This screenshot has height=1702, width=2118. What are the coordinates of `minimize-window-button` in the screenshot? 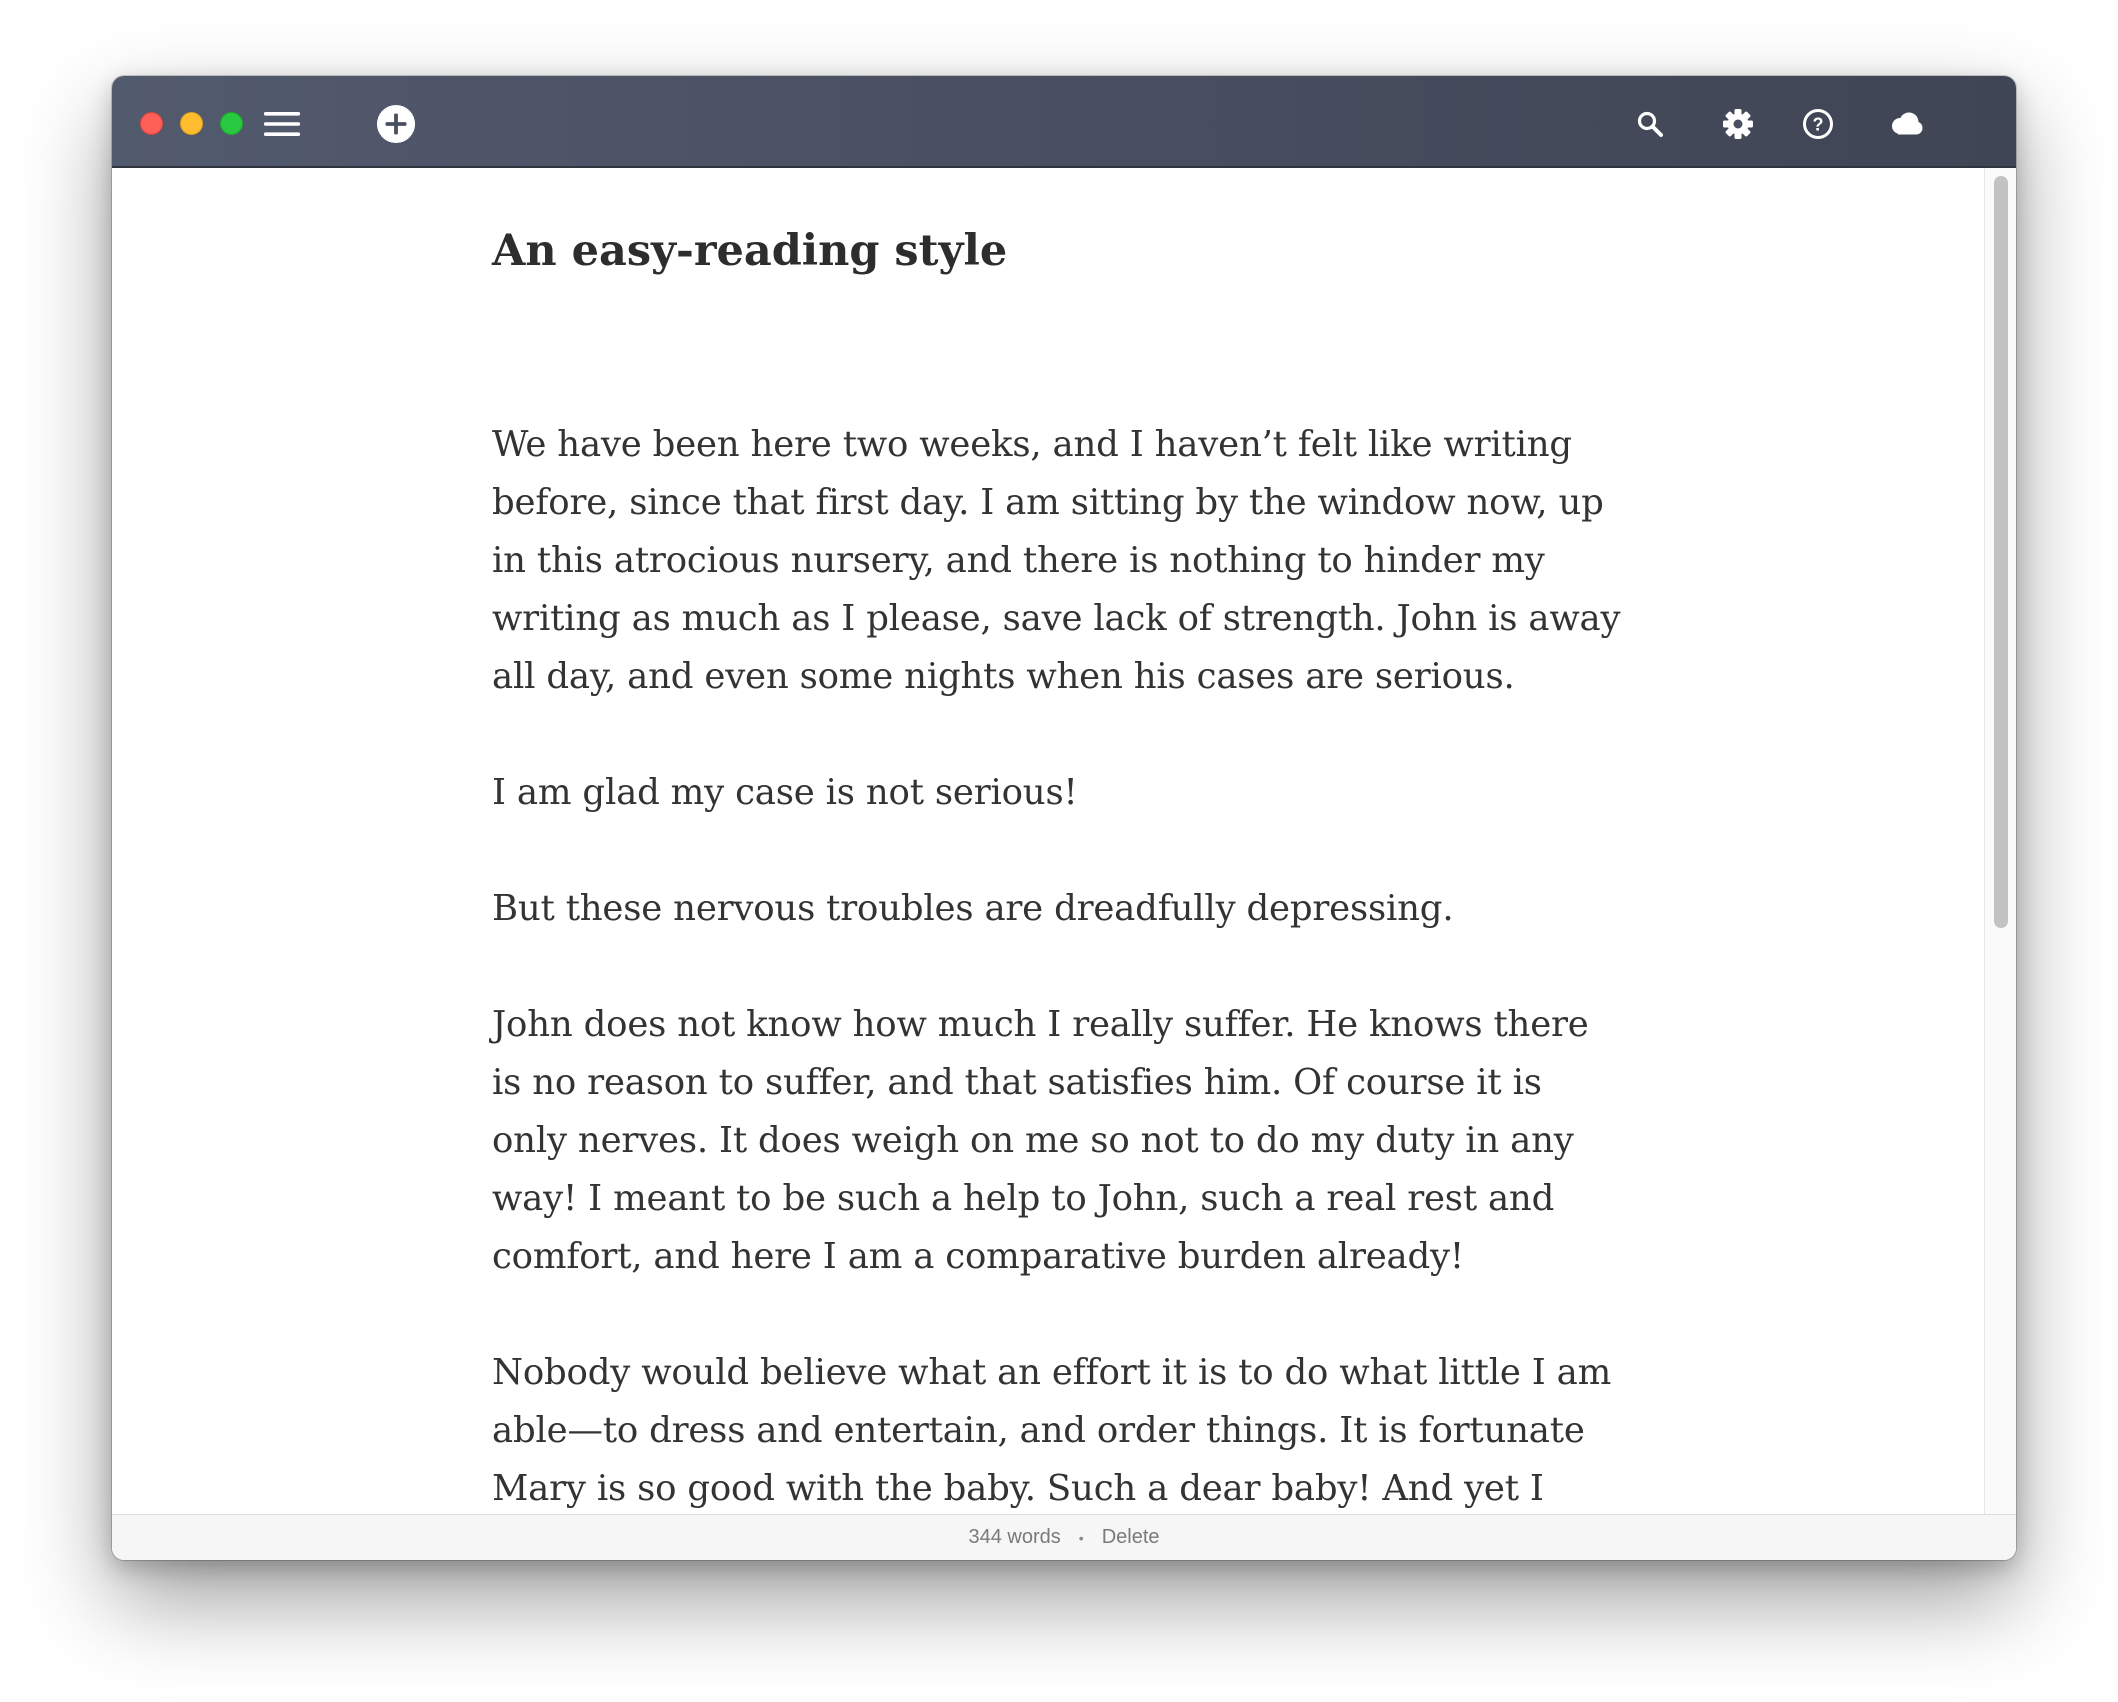 It's located at (191, 123).